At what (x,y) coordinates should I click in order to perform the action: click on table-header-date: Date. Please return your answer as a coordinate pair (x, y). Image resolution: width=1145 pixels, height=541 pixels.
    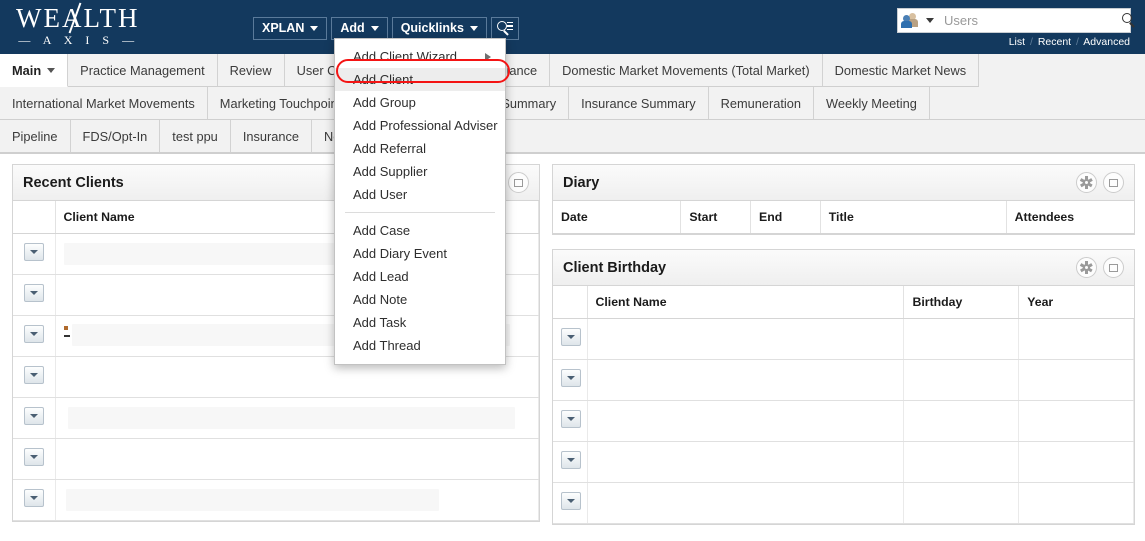
    Looking at the image, I should click on (617, 217).